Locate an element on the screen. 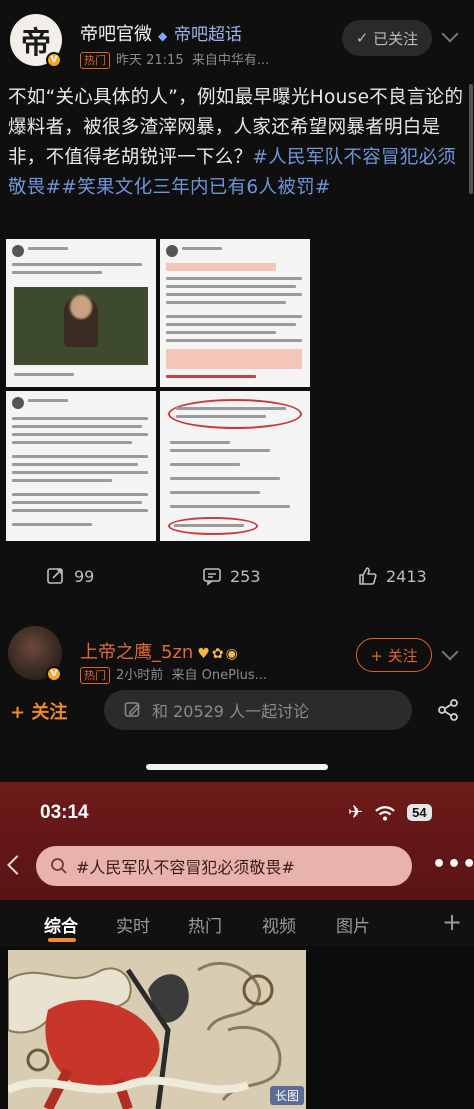 The height and width of the screenshot is (1109, 474). post-time: 昨天 21:15 is located at coordinates (150, 60).